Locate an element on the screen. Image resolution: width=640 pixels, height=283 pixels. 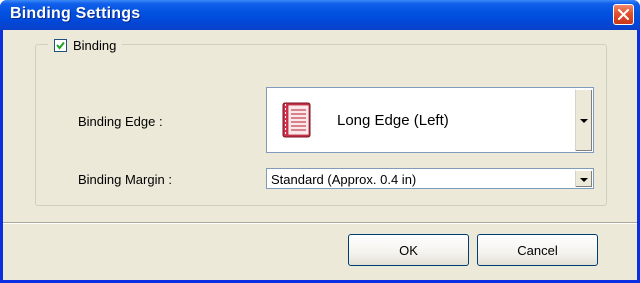
book-icon is located at coordinates (296, 120).